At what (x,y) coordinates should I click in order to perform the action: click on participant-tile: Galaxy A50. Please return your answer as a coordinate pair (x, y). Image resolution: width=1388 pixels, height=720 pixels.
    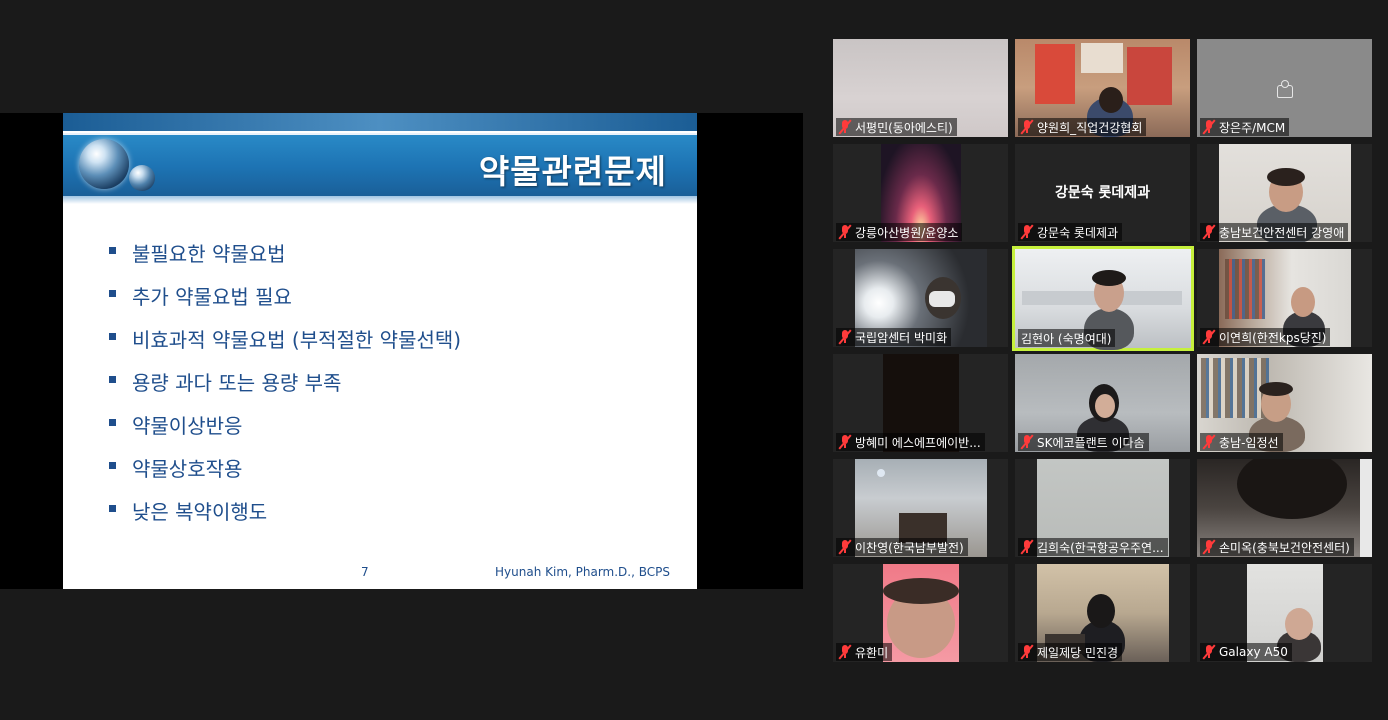
    Looking at the image, I should click on (1284, 613).